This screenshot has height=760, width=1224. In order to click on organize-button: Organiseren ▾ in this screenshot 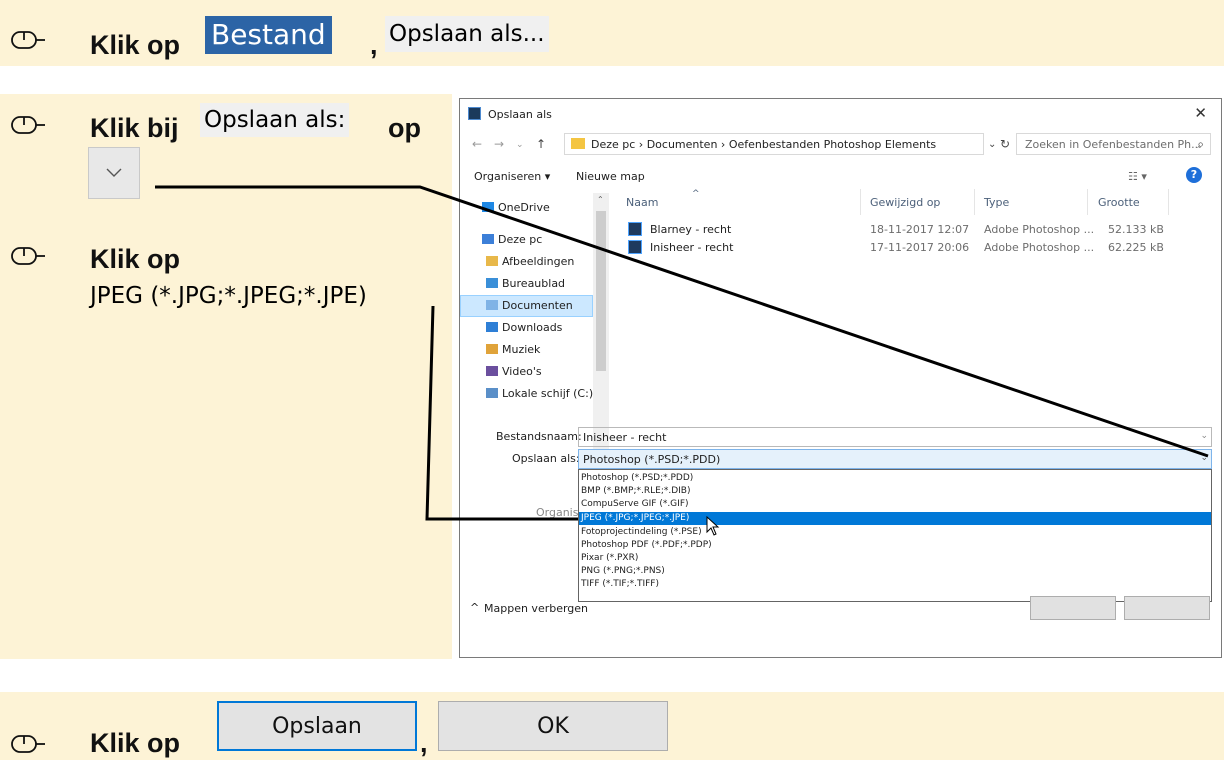, I will do `click(512, 176)`.